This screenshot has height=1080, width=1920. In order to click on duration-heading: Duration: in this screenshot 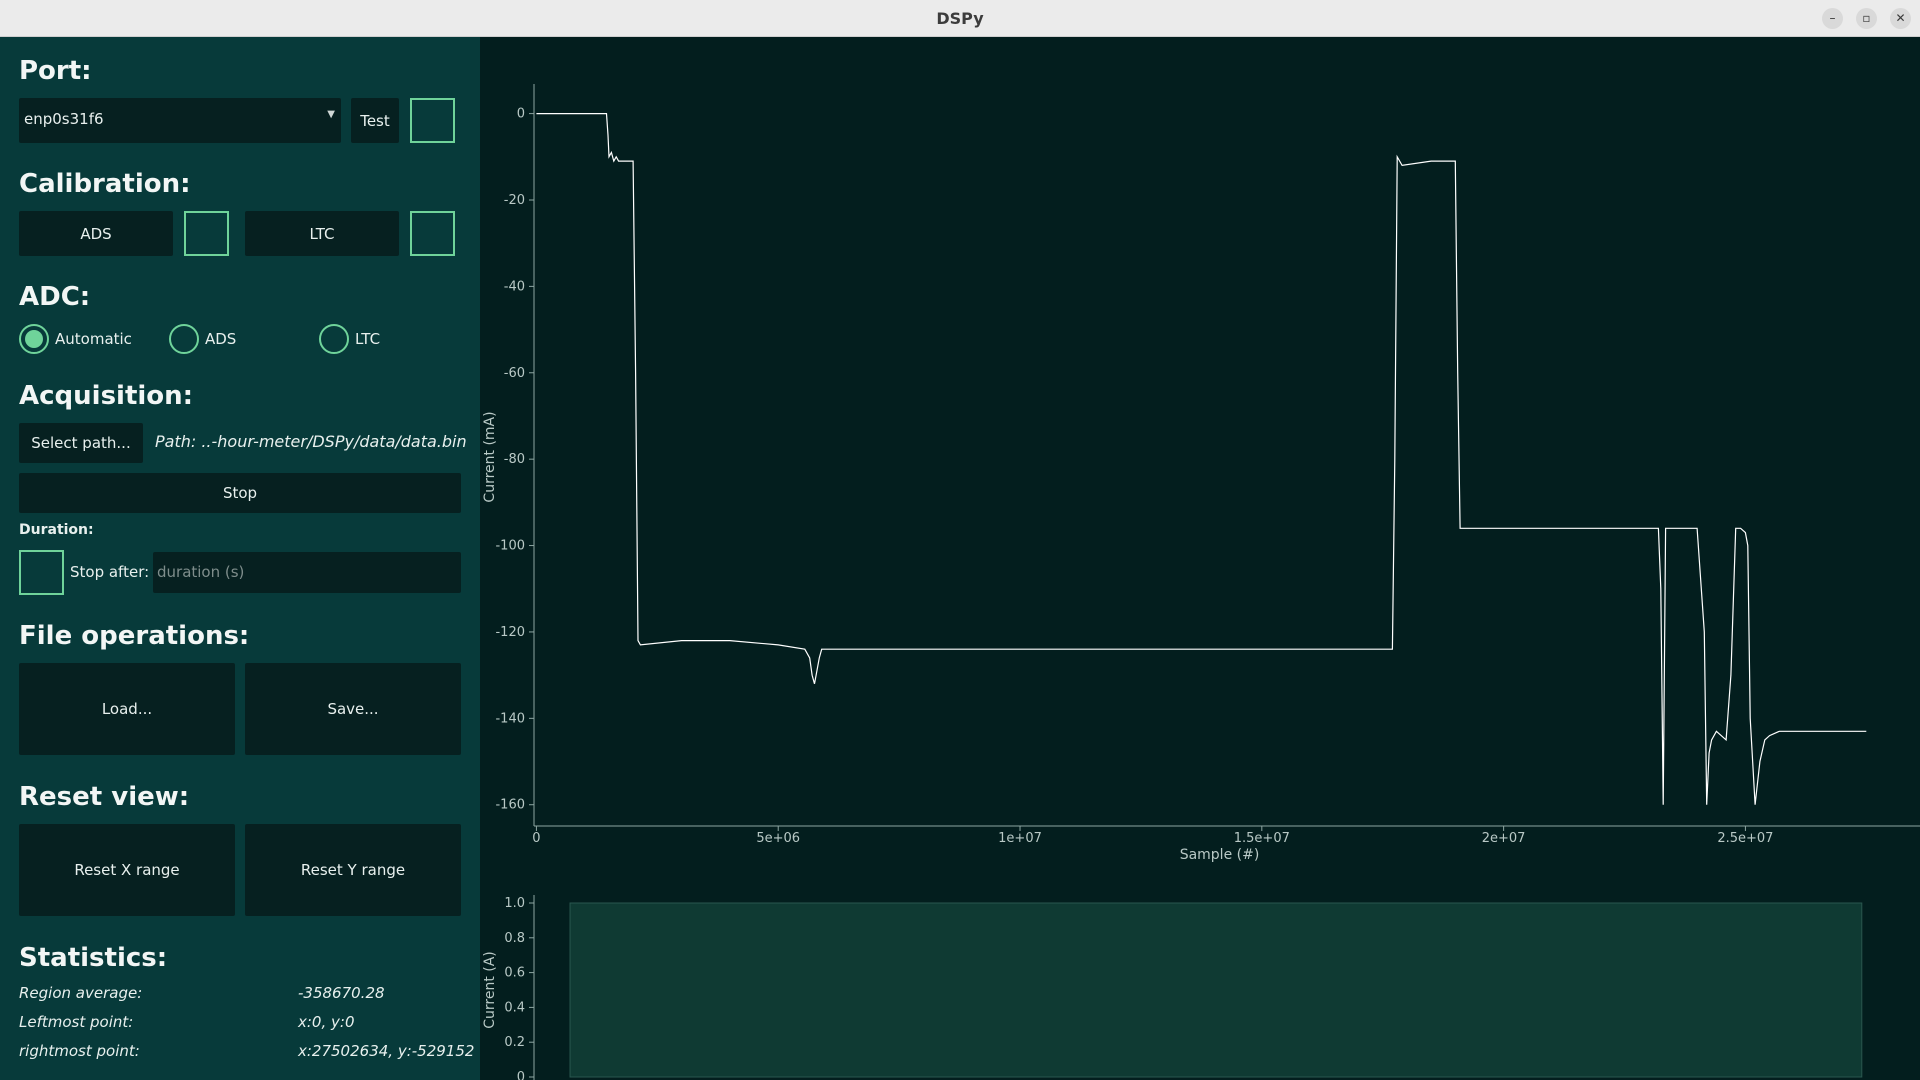, I will do `click(56, 530)`.